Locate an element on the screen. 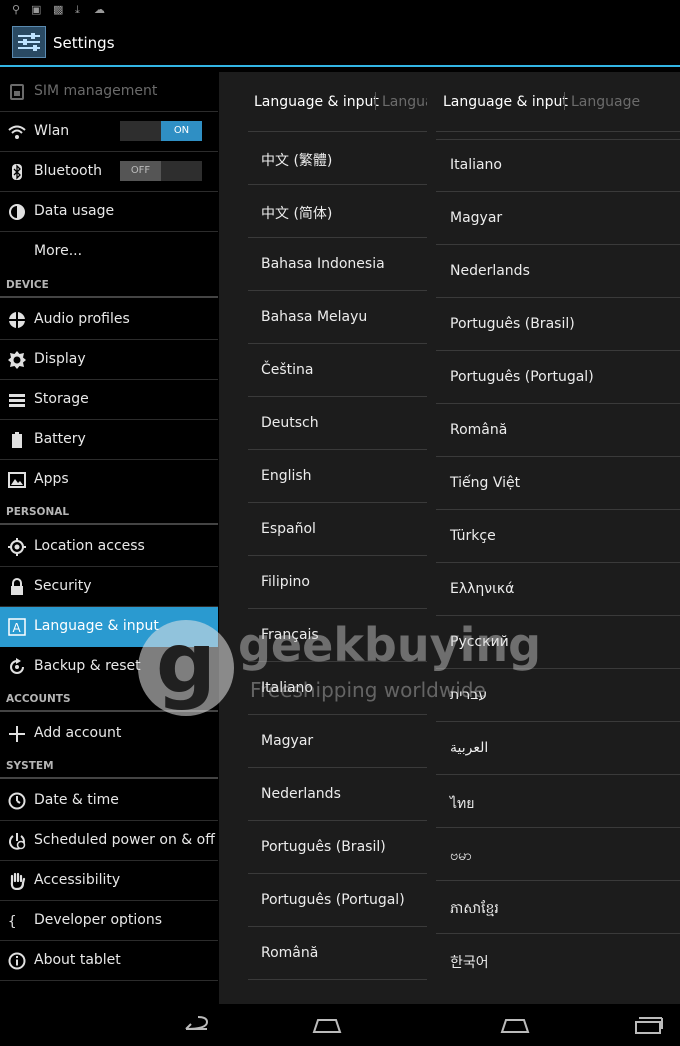 This screenshot has width=680, height=1046. sidebar-item-scheduled-power: Scheduled power on & off is located at coordinates (109, 841).